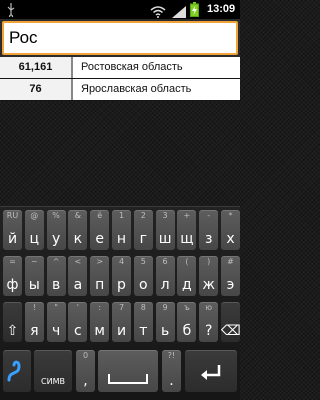 This screenshot has width=320, height=400. I want to click on key-?: ю?, so click(209, 322).